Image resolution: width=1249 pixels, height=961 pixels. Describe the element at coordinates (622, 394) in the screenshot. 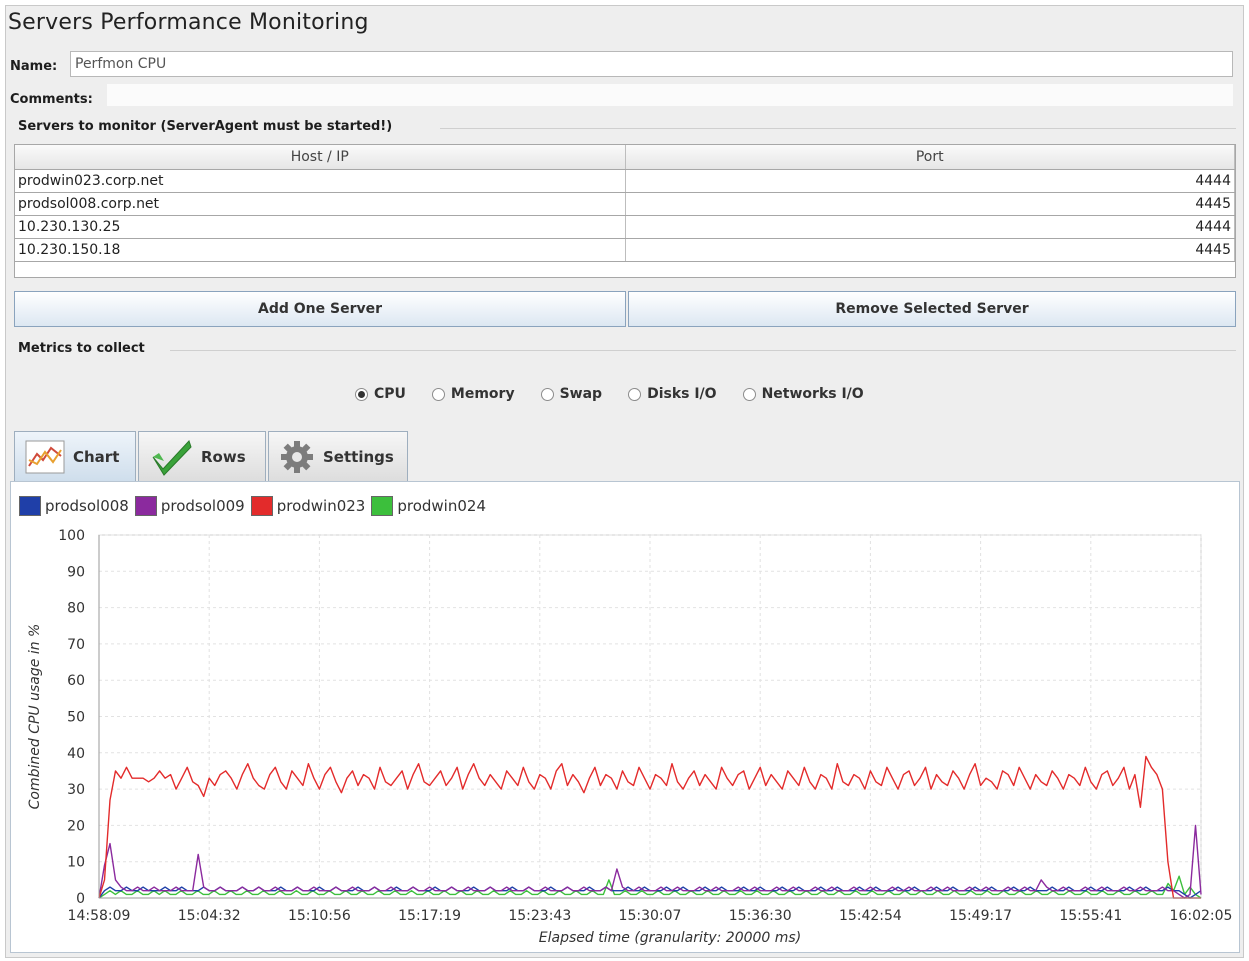

I see `metrics-radio-group: CPU Memory Swap Disks I/O Networks I/O` at that location.